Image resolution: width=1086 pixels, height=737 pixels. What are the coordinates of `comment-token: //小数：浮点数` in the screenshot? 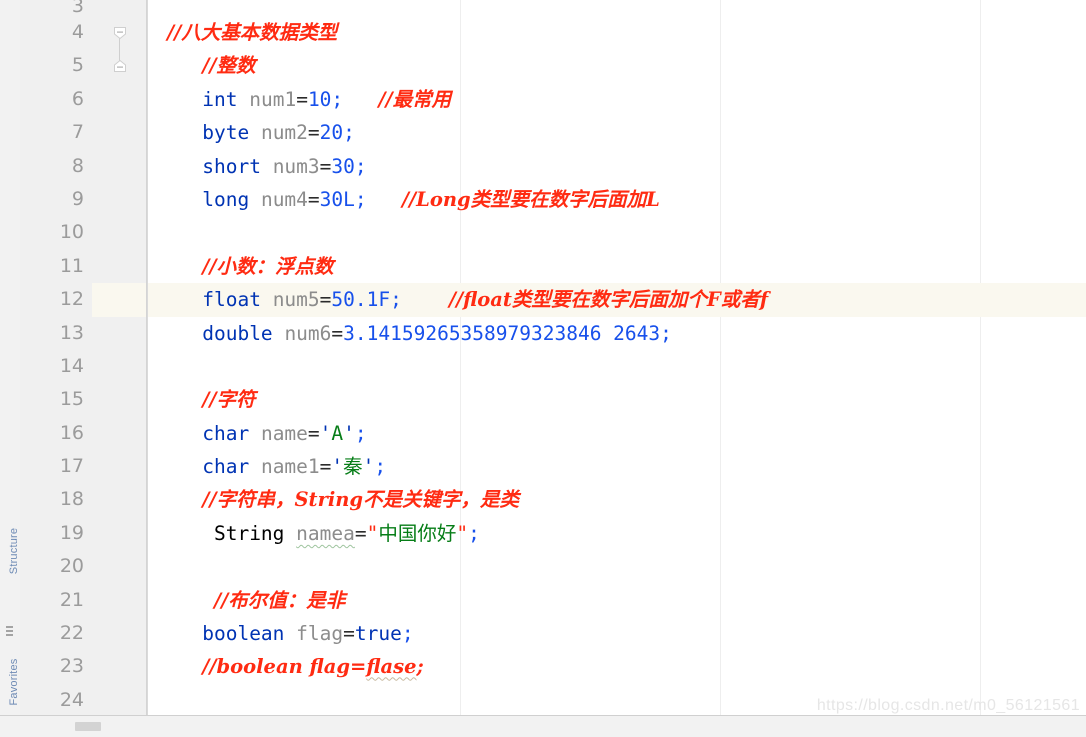 It's located at (268, 266).